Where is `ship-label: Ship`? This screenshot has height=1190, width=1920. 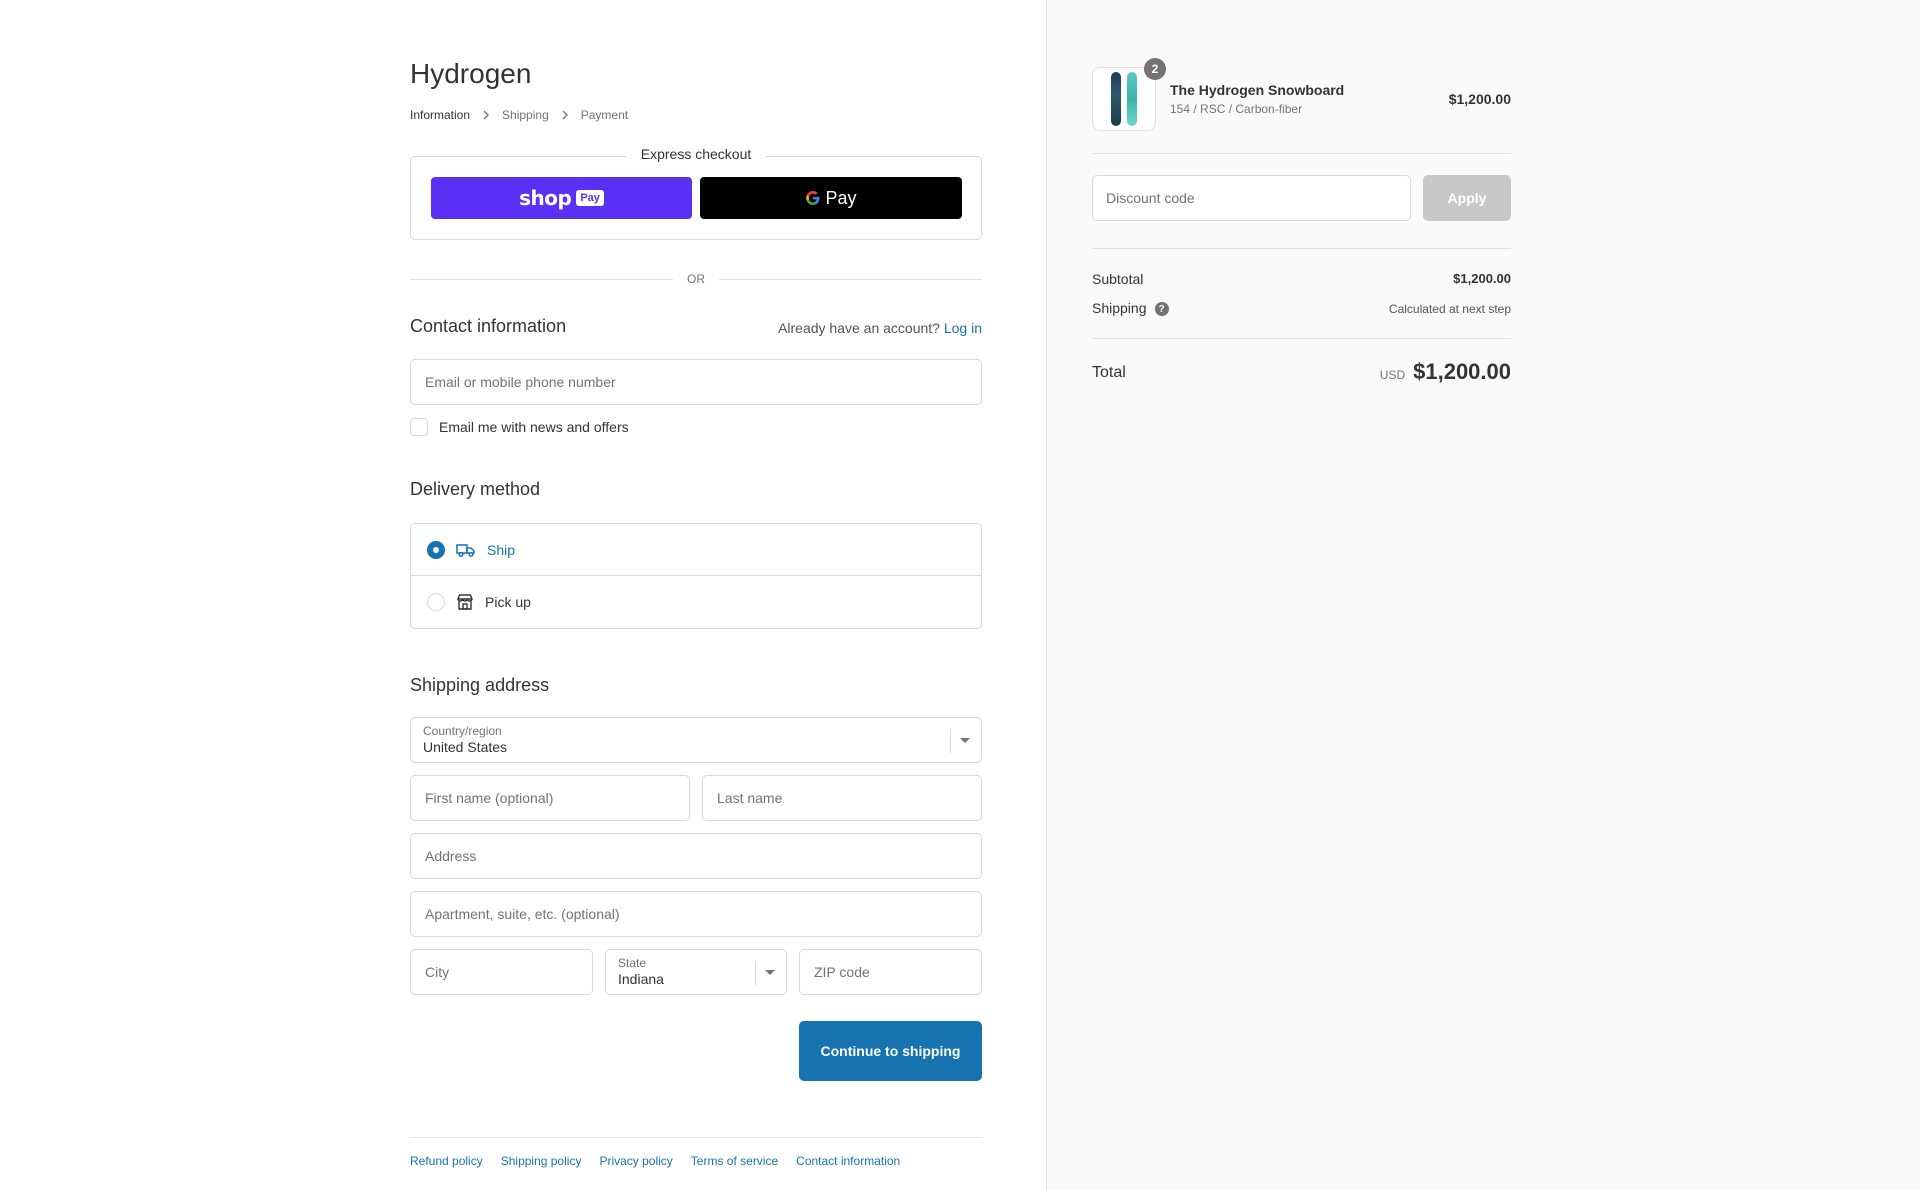
ship-label: Ship is located at coordinates (501, 549).